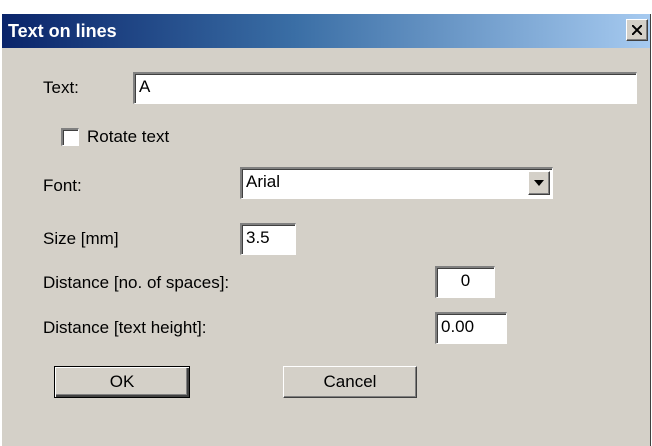 The width and height of the screenshot is (652, 446). What do you see at coordinates (62, 31) in the screenshot?
I see `dialog-title: Text on lines` at bounding box center [62, 31].